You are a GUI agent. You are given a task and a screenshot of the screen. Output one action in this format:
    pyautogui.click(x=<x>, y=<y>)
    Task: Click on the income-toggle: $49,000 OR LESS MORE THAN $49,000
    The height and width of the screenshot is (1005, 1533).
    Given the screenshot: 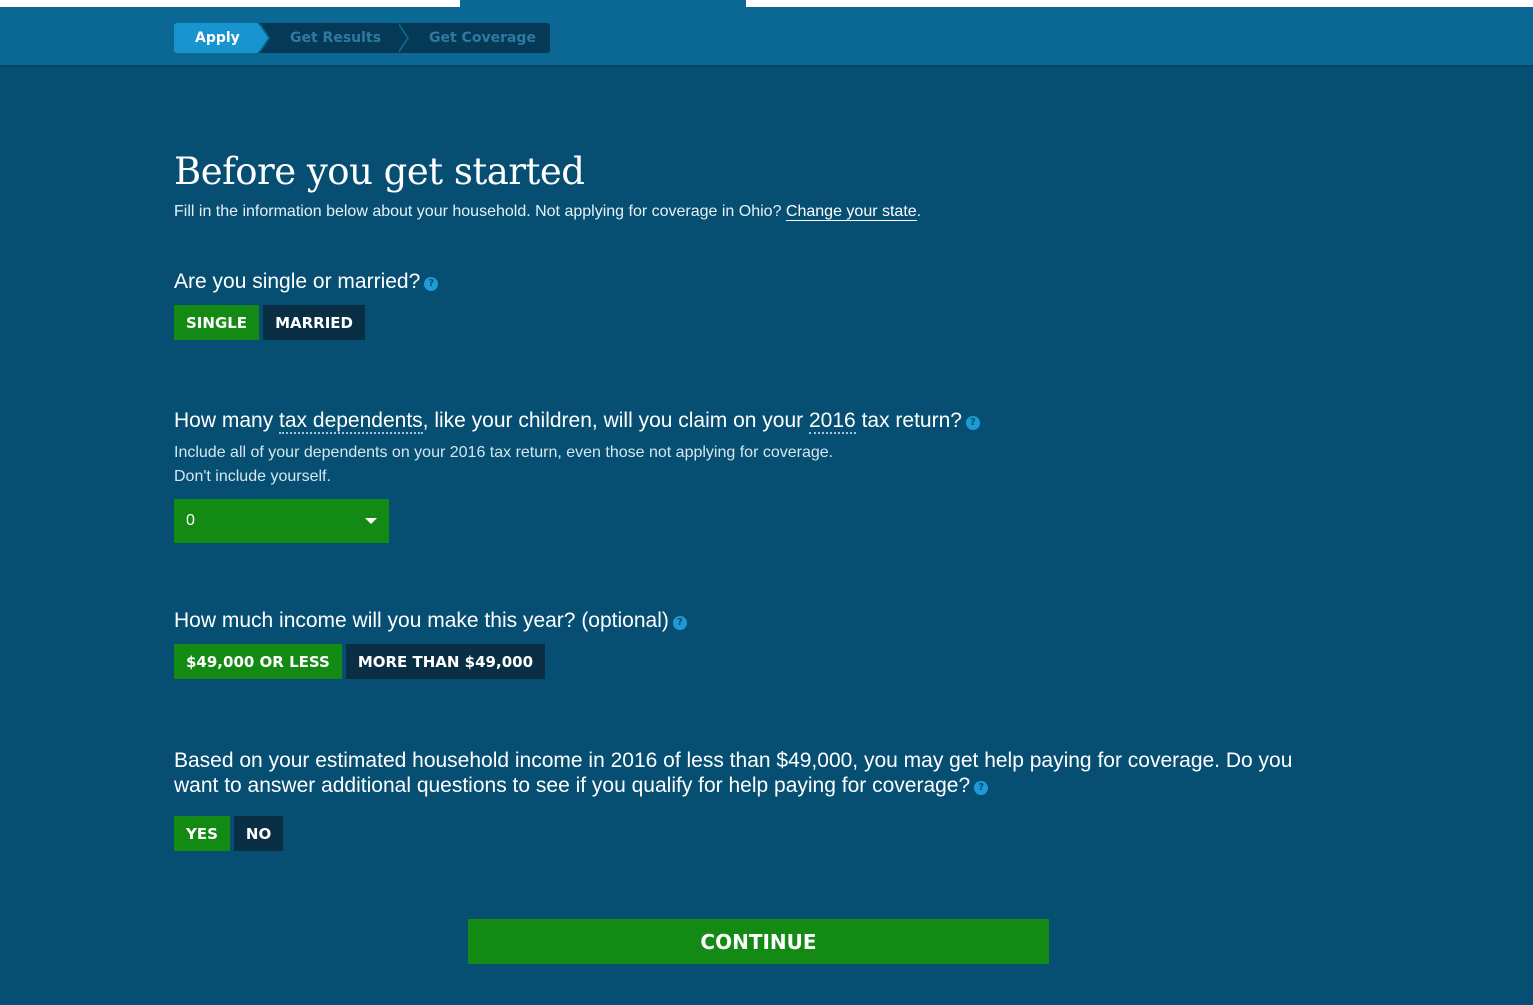 What is the action you would take?
    pyautogui.click(x=360, y=661)
    